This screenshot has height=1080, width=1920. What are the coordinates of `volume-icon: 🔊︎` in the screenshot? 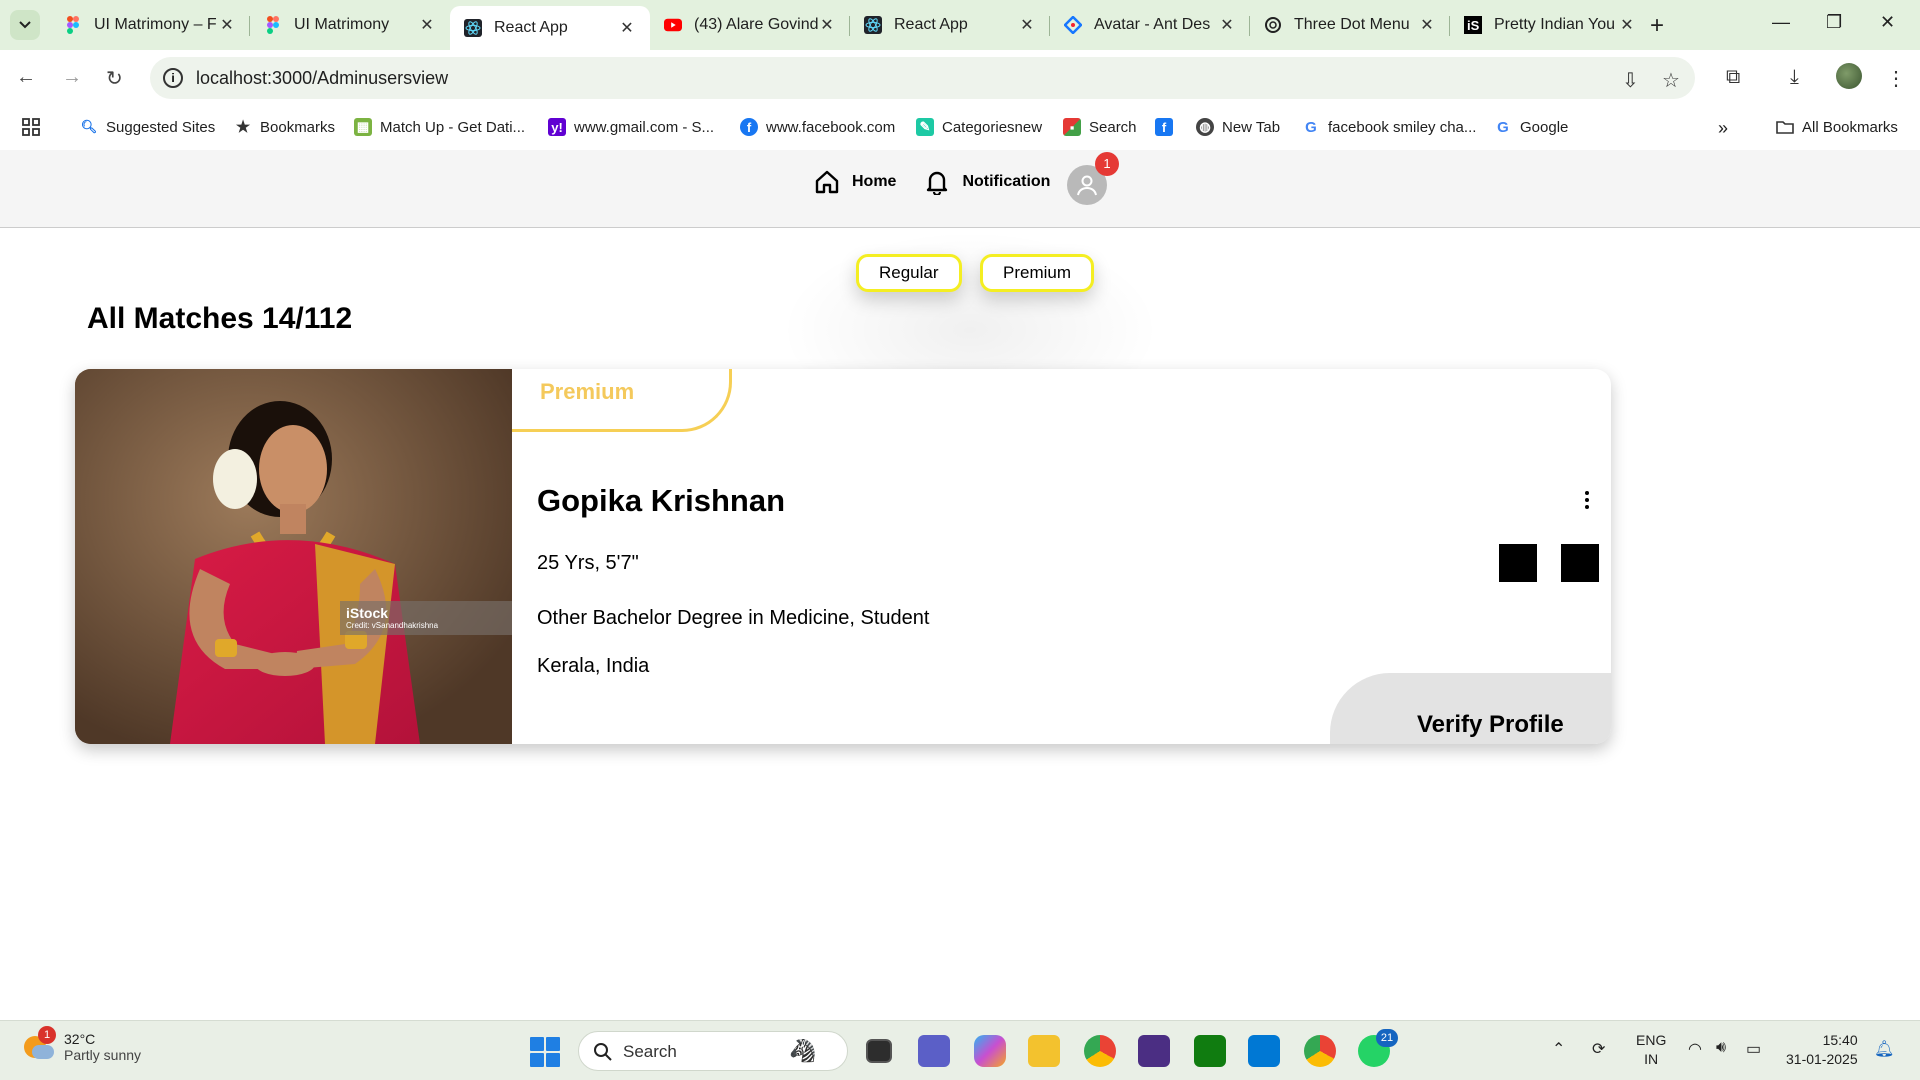 It's located at (1721, 1048).